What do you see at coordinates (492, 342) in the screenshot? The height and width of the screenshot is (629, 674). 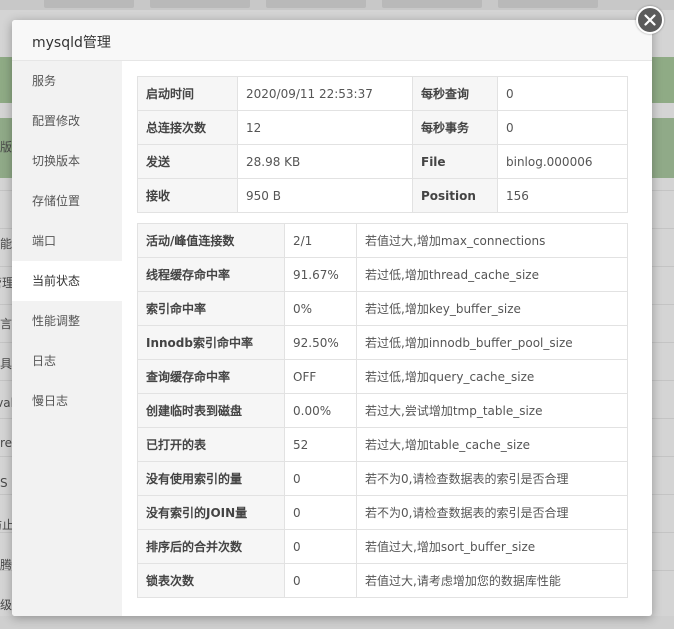 I see `metric-hint: 若过低,增加innodb_buffer_pool_size` at bounding box center [492, 342].